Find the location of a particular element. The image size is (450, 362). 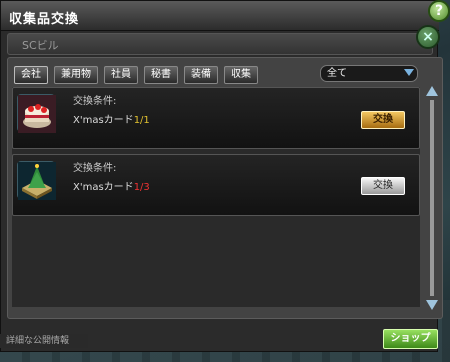

tab-employees: 社員 is located at coordinates (121, 75).